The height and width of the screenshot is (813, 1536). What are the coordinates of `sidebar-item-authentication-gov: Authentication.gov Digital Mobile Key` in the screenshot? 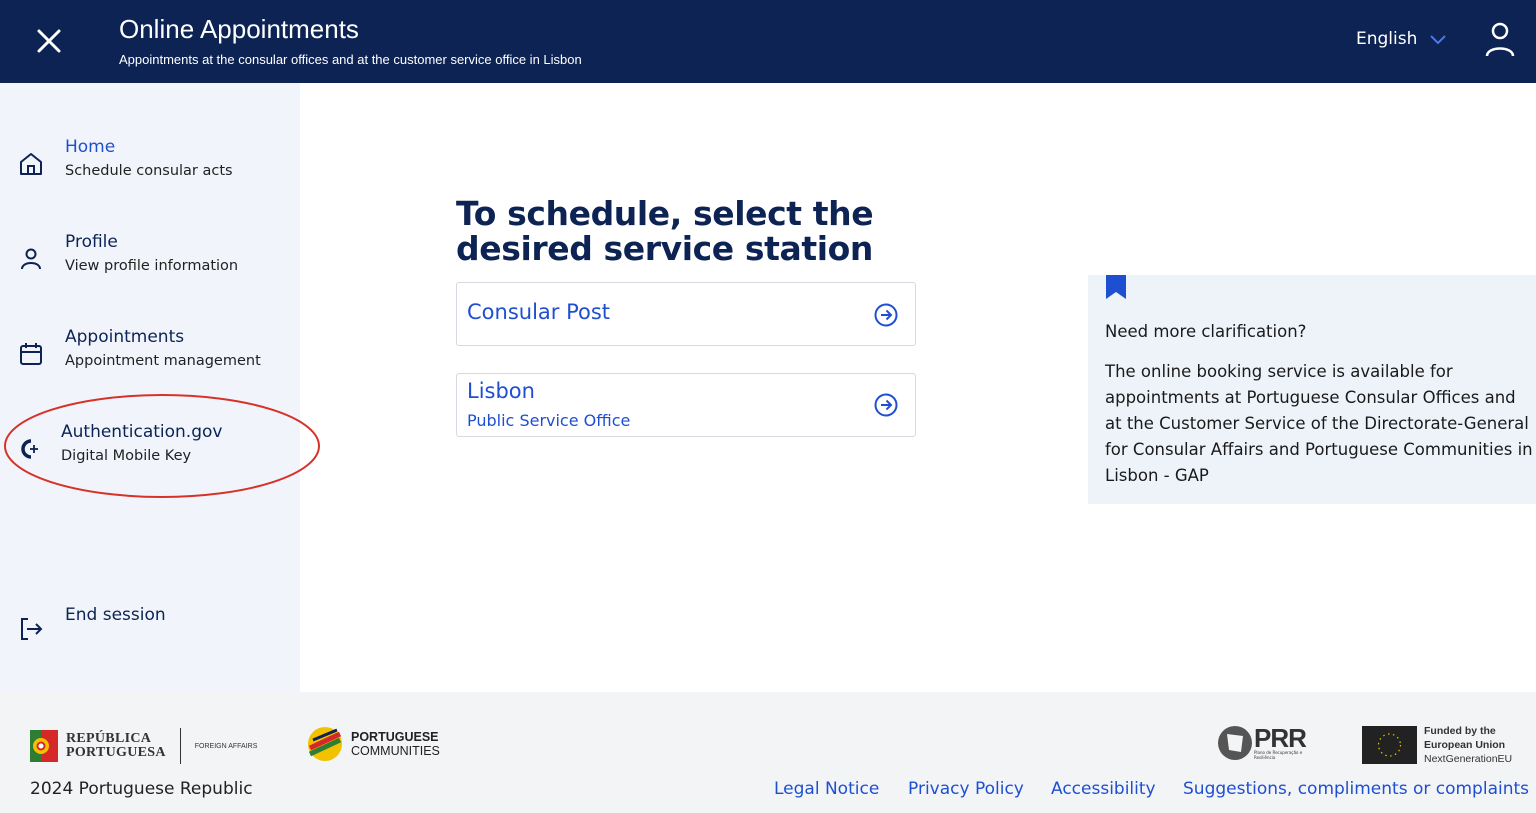 It's located at (150, 452).